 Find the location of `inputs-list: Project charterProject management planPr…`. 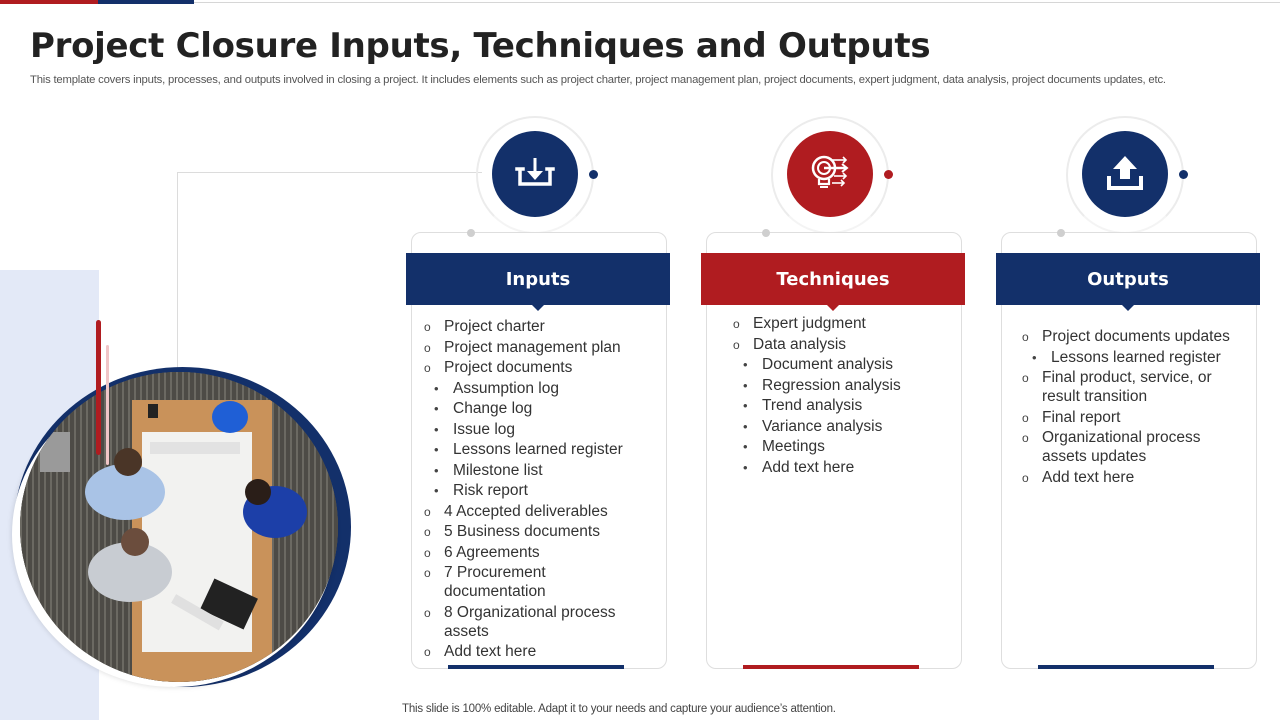

inputs-list: Project charterProject management planPr… is located at coordinates (529, 490).